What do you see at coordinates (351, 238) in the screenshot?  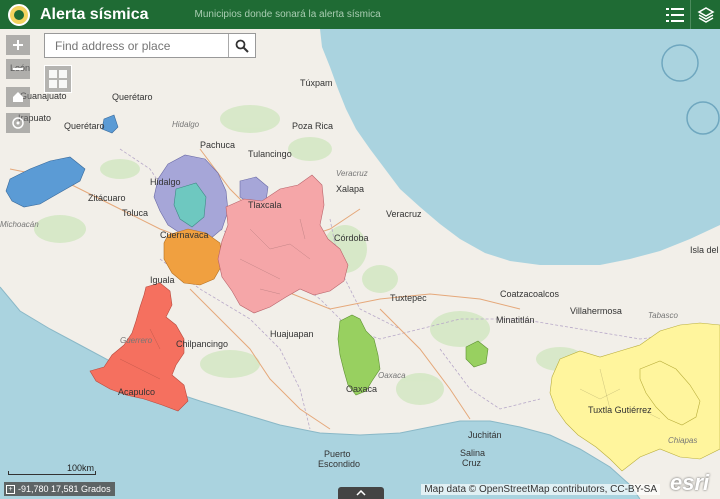 I see `place-label: Córdoba` at bounding box center [351, 238].